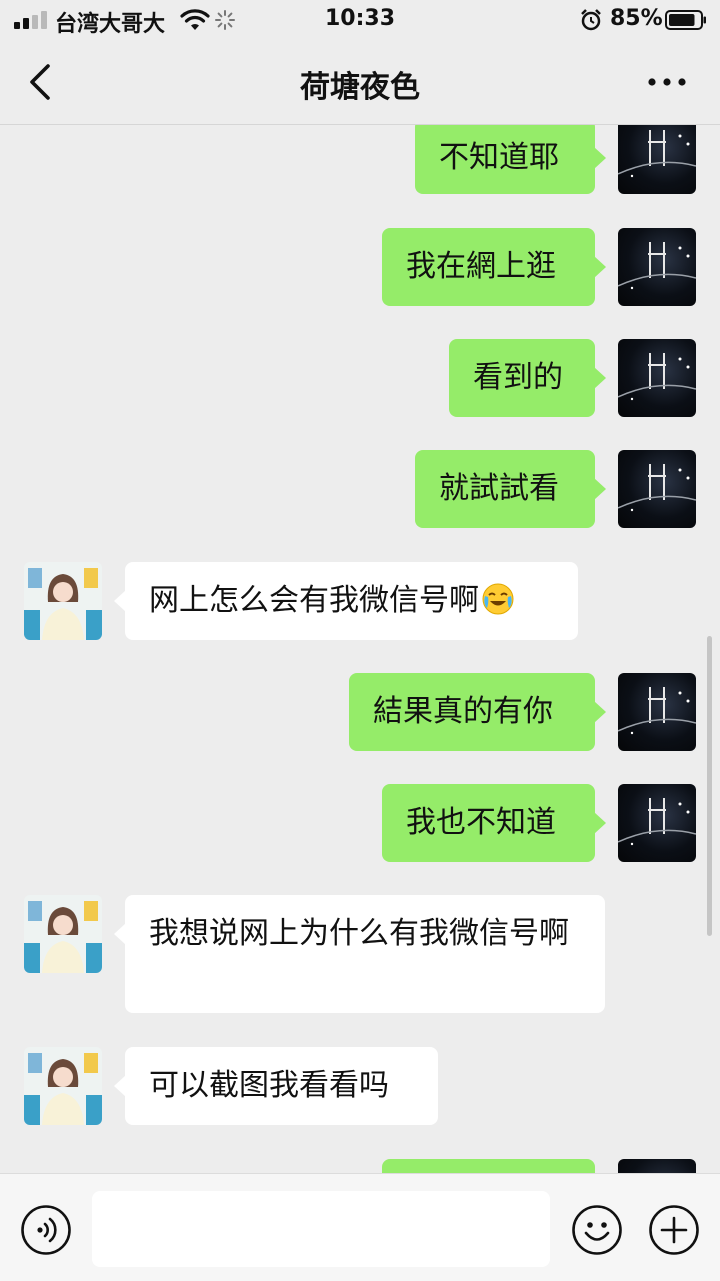 The image size is (720, 1281). I want to click on message-outgoing: 看到的, so click(360, 378).